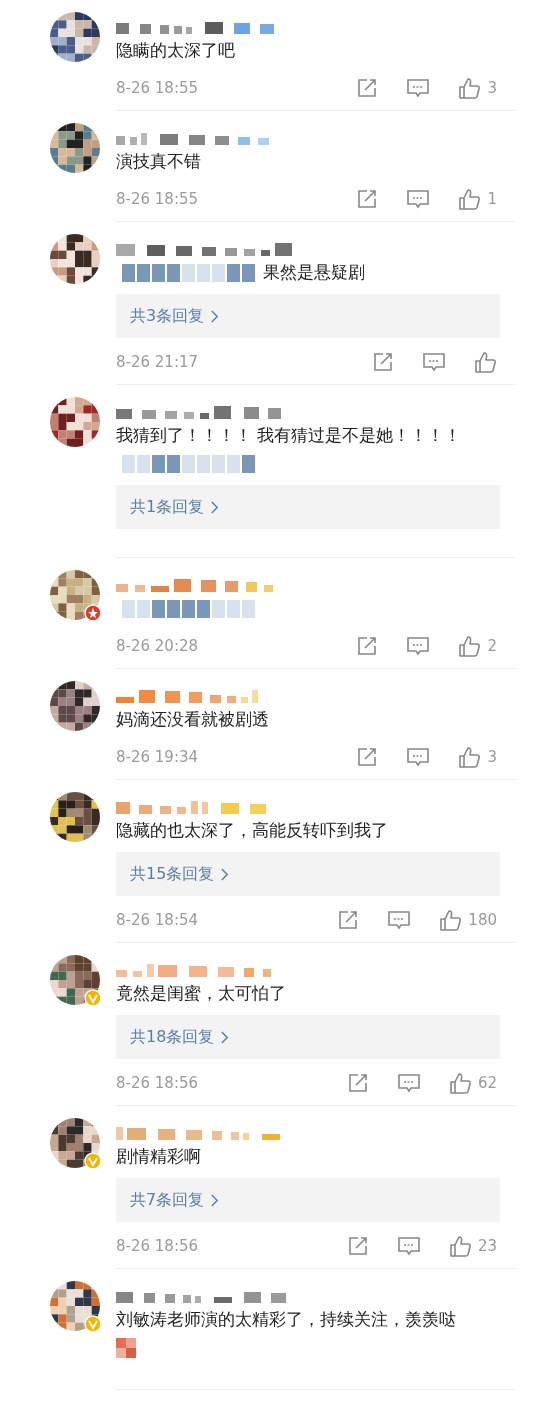  Describe the element at coordinates (158, 362) in the screenshot. I see `comment-time: 8-26 21:17` at that location.